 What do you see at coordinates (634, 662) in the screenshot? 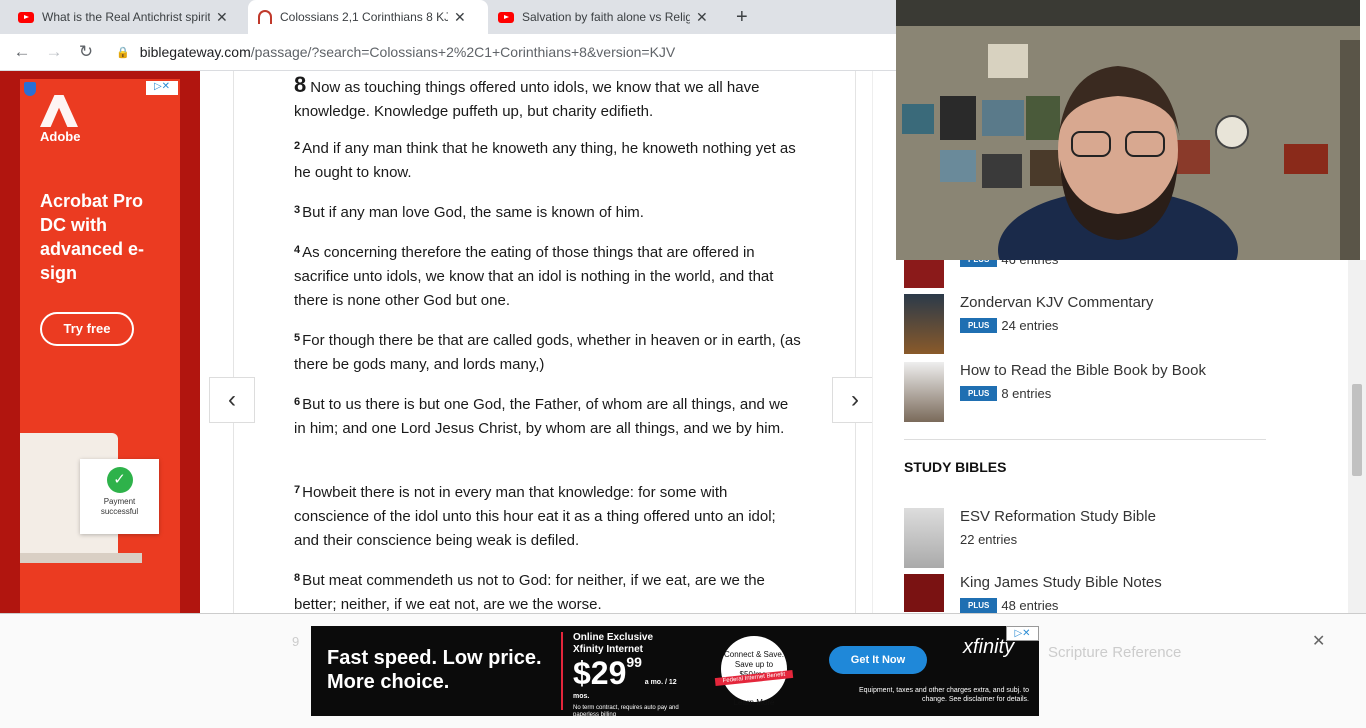
I see `offer-price-cents: 99` at bounding box center [634, 662].